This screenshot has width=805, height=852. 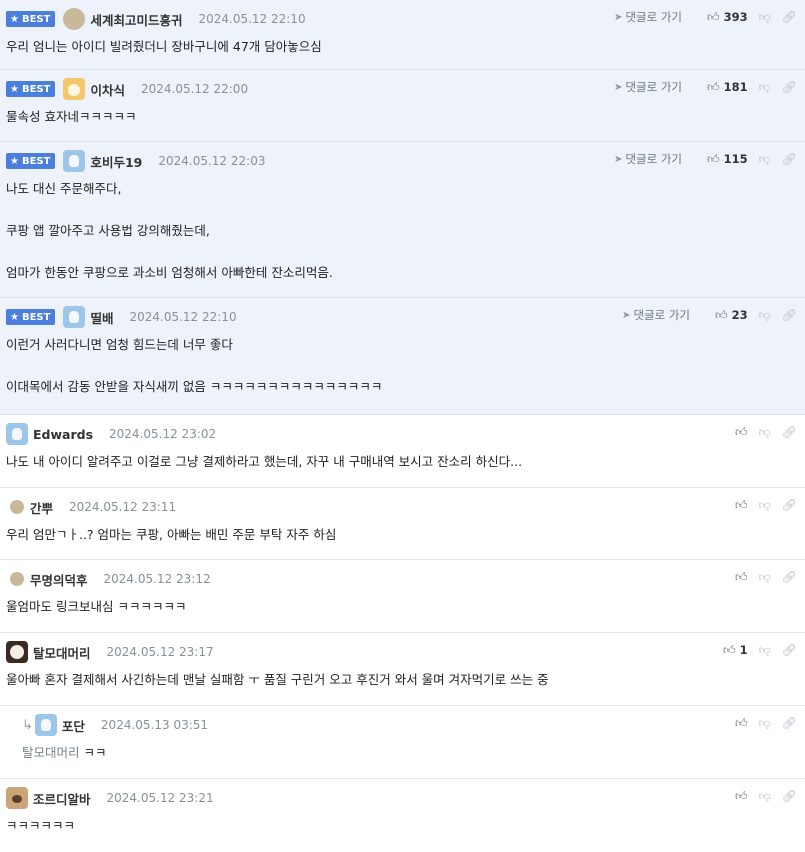 I want to click on like-button: 👍︎ 1, so click(x=735, y=650).